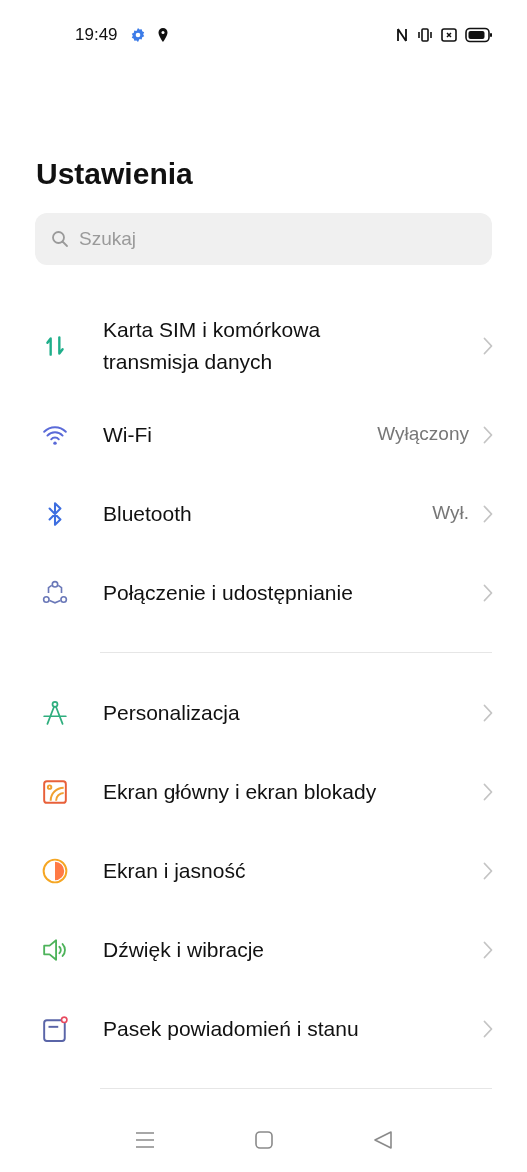 Image resolution: width=527 pixels, height=1172 pixels. I want to click on settings-item: Karta SIM i komórkowa transmisja danych, so click(263, 346).